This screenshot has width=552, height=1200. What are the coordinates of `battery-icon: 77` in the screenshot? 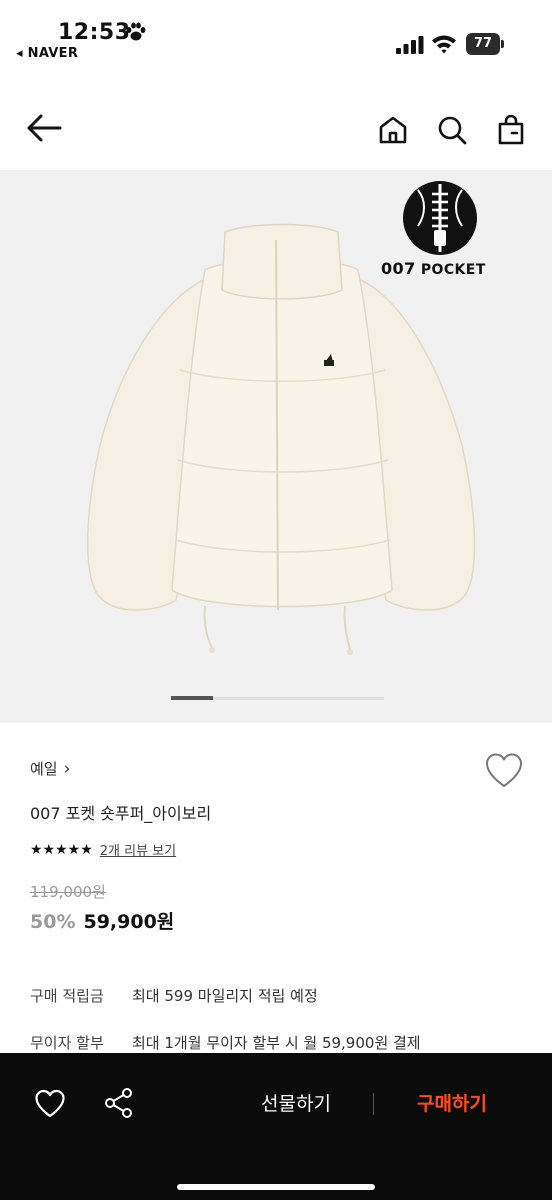 It's located at (485, 44).